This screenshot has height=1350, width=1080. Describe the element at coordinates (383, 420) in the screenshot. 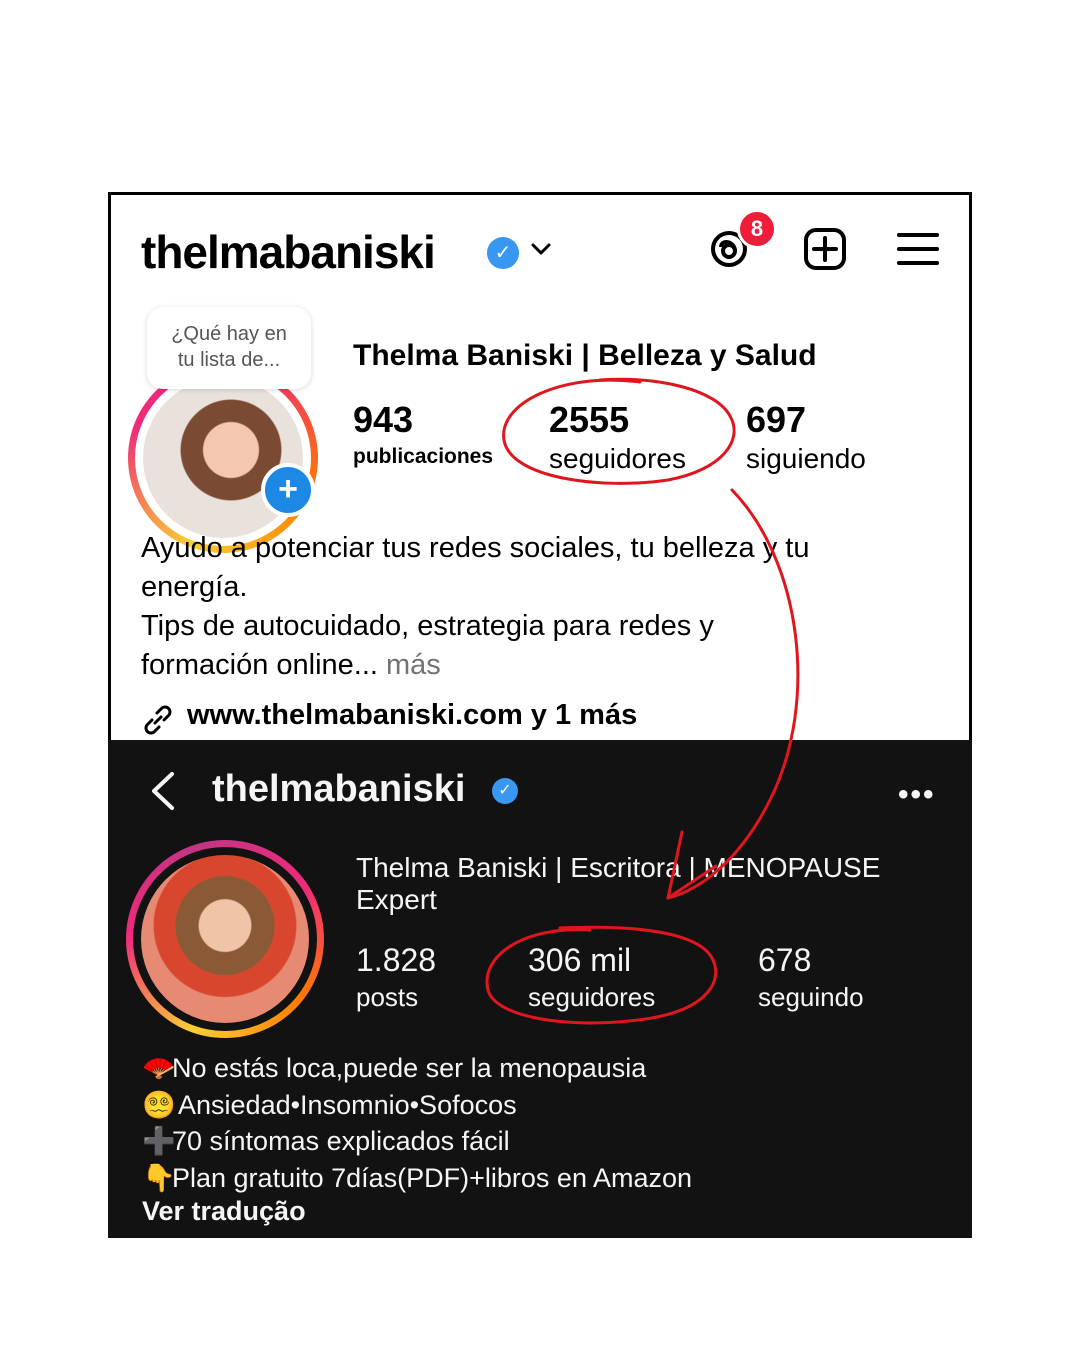

I see `posts-count: 943` at that location.